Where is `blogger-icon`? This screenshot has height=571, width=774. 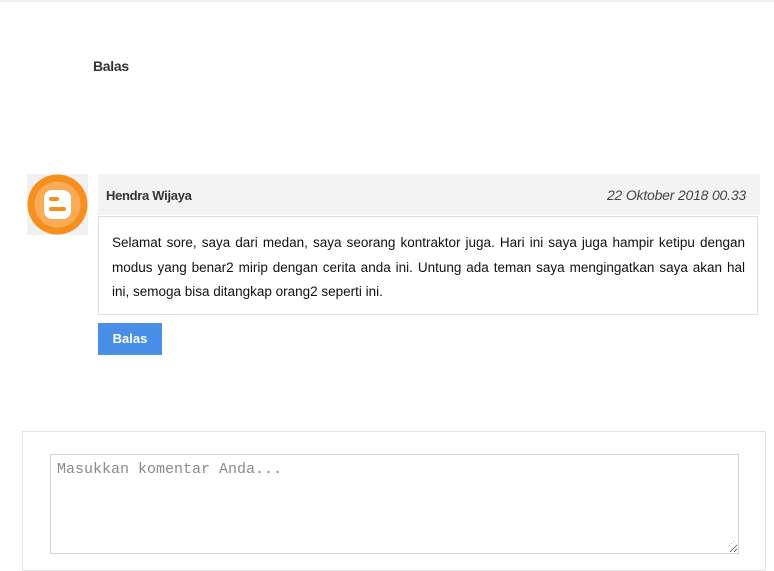 blogger-icon is located at coordinates (57, 204).